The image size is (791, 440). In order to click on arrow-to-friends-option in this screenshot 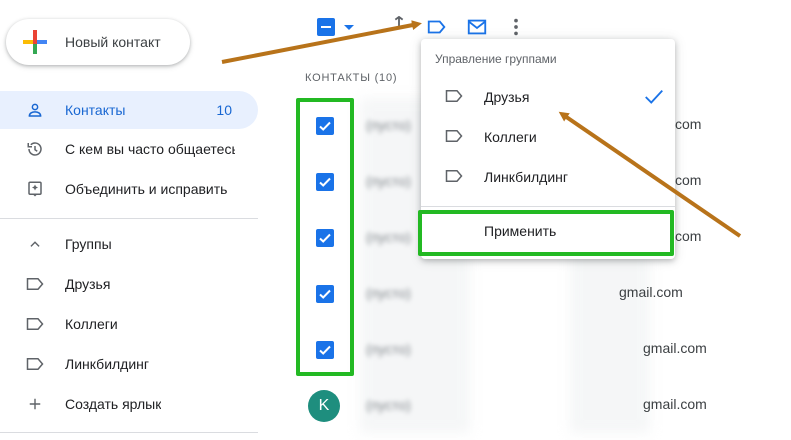, I will do `click(650, 174)`.